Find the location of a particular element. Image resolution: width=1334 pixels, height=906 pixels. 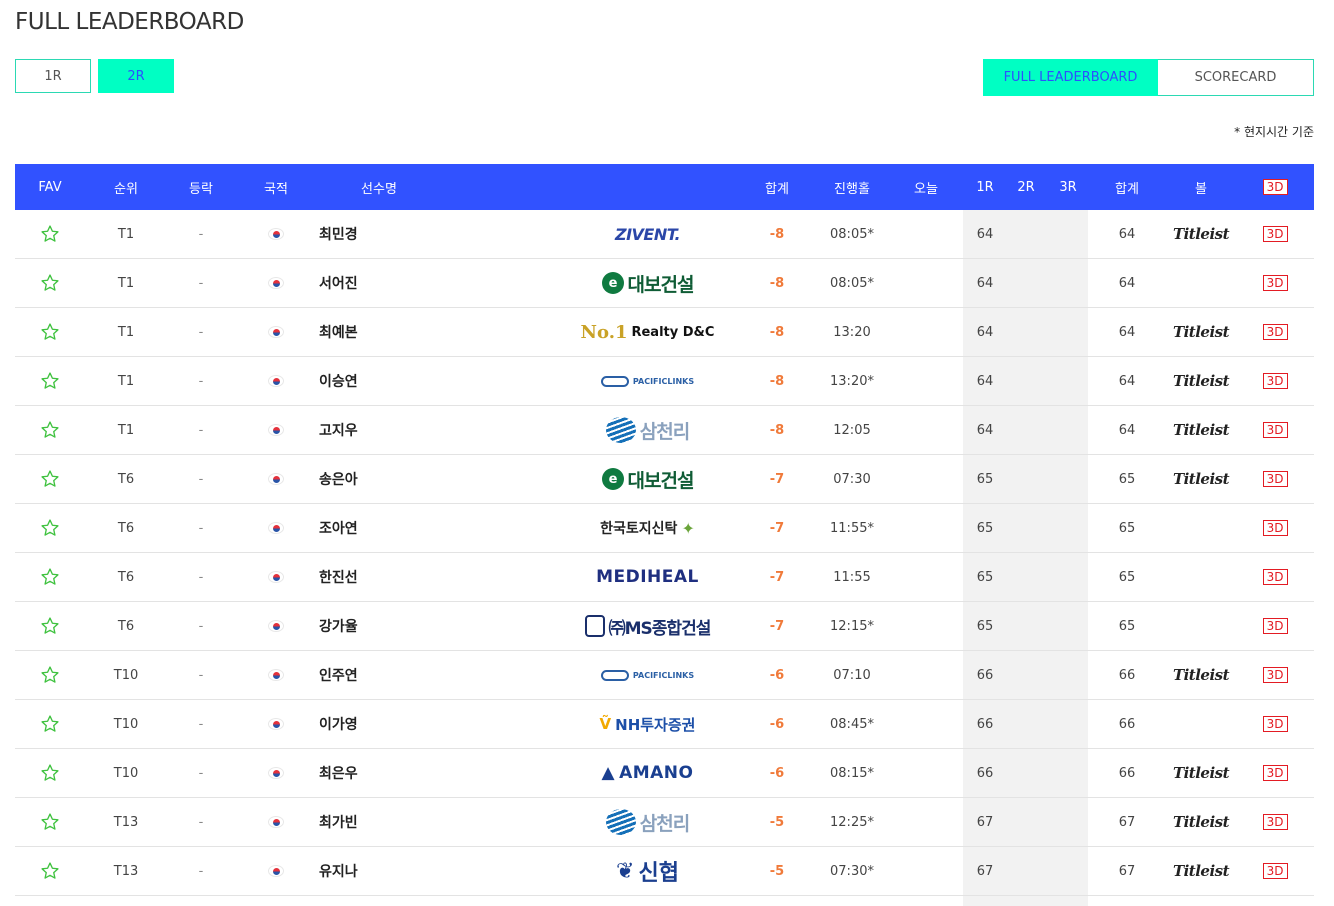

player-name: 고지우 is located at coordinates (379, 430).